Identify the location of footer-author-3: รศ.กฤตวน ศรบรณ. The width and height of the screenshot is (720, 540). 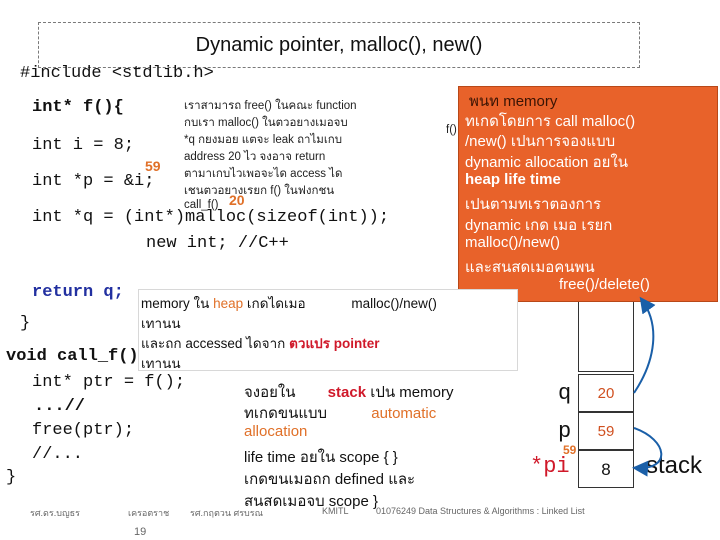
(226, 513).